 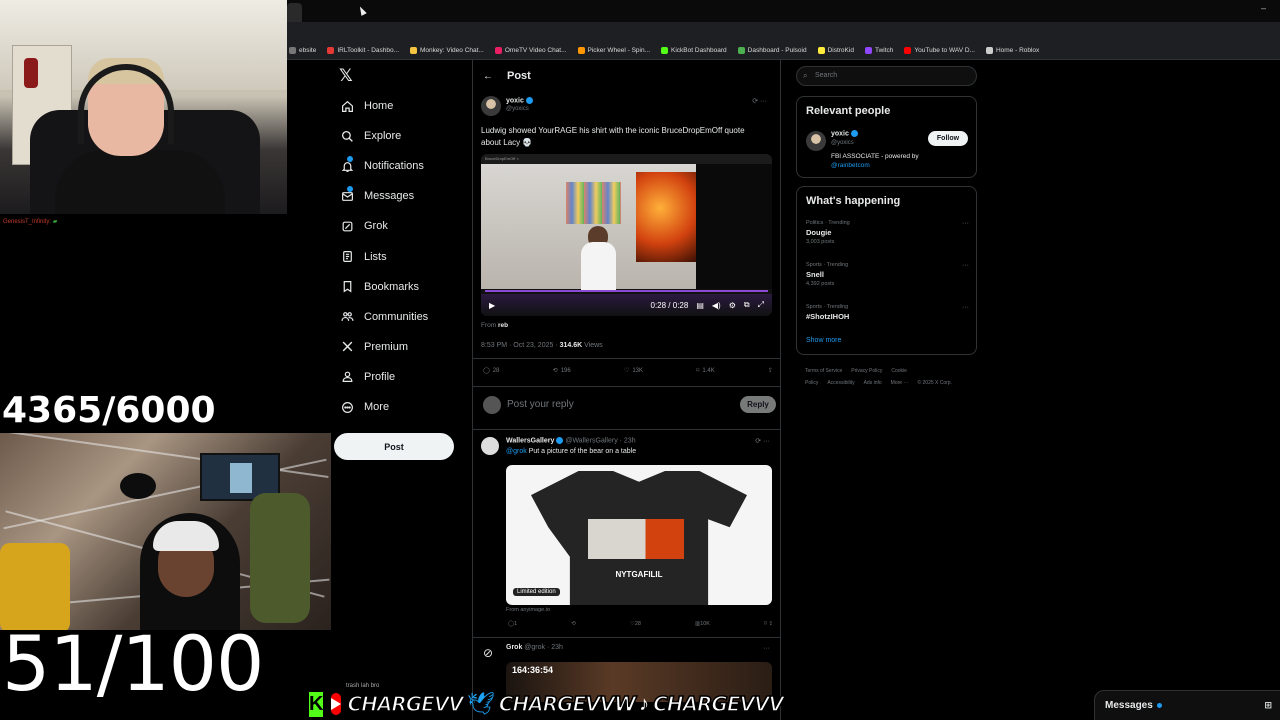 I want to click on reply-button: Reply, so click(x=758, y=404).